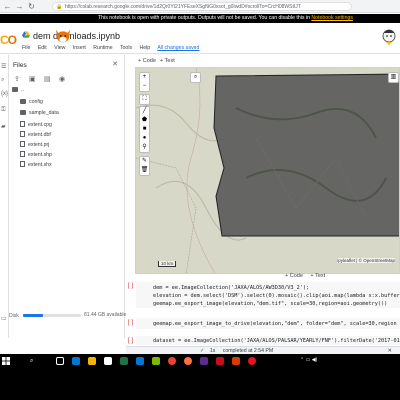  Describe the element at coordinates (3, 126) in the screenshot. I see `folder-icon: ▰` at that location.